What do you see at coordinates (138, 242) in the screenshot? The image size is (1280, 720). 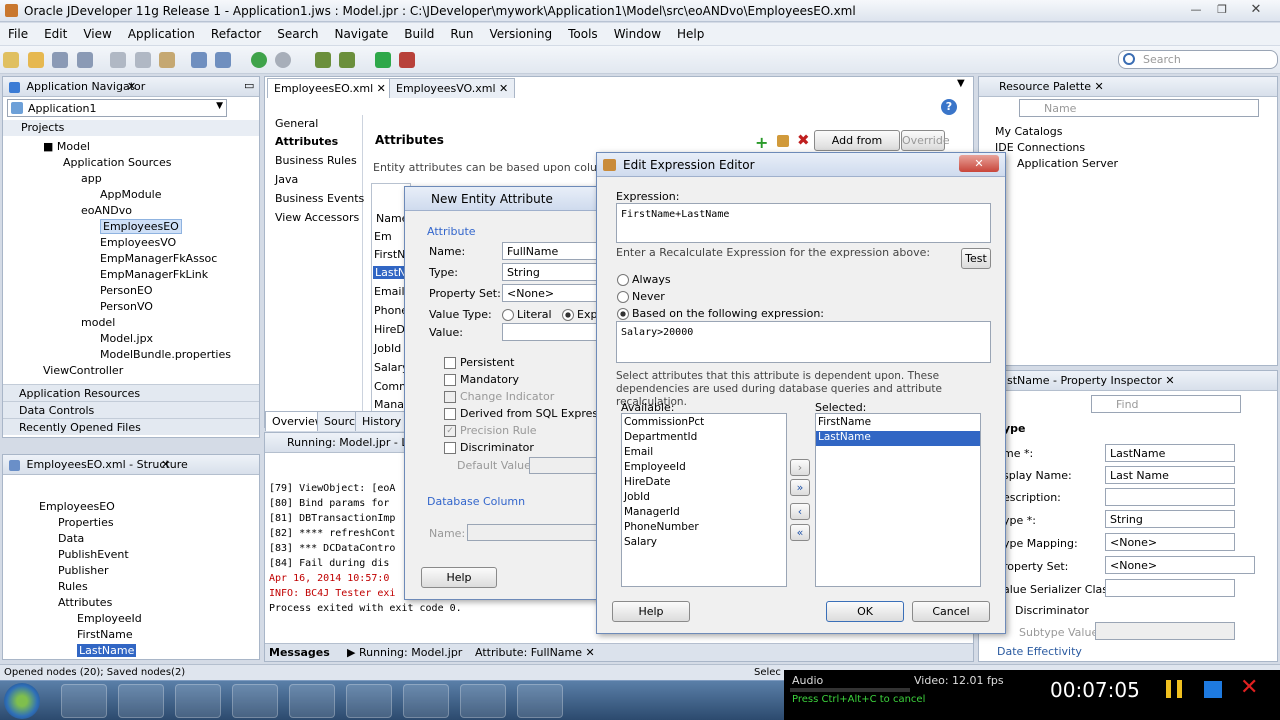 I see `tree-node-employeesvo: EmployeesVO` at bounding box center [138, 242].